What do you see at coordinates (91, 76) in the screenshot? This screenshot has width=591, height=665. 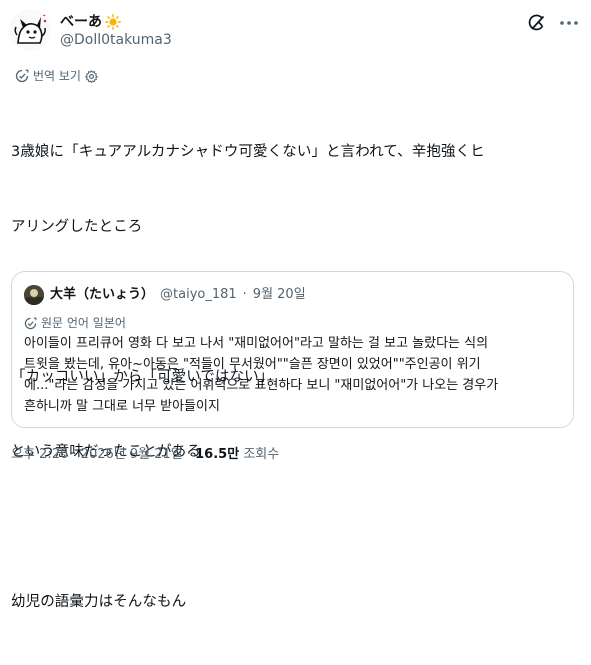 I see `gear-icon` at bounding box center [91, 76].